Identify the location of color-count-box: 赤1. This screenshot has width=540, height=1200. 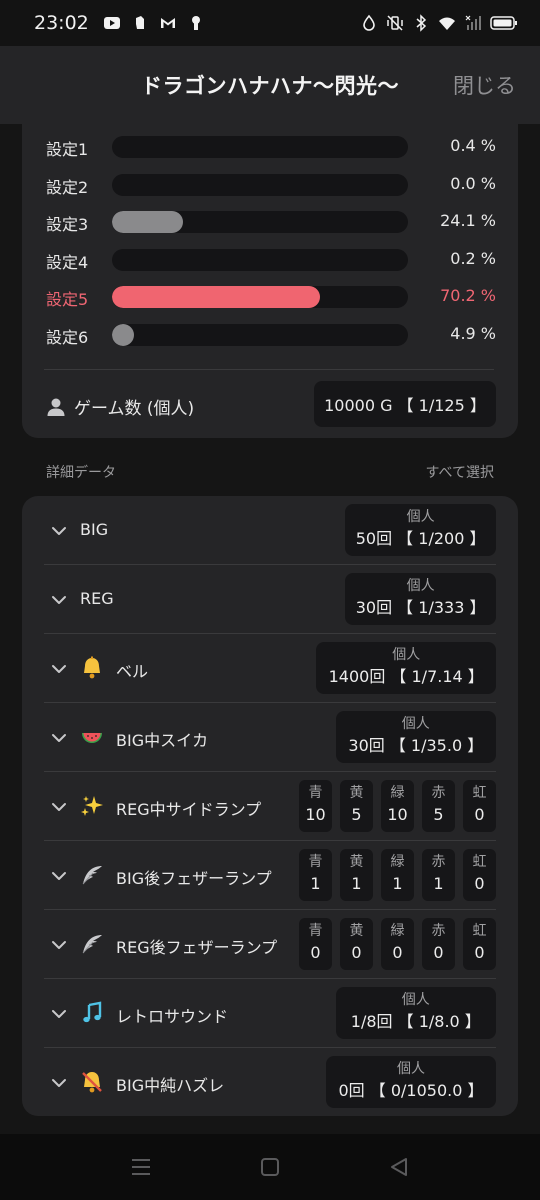
(438, 875).